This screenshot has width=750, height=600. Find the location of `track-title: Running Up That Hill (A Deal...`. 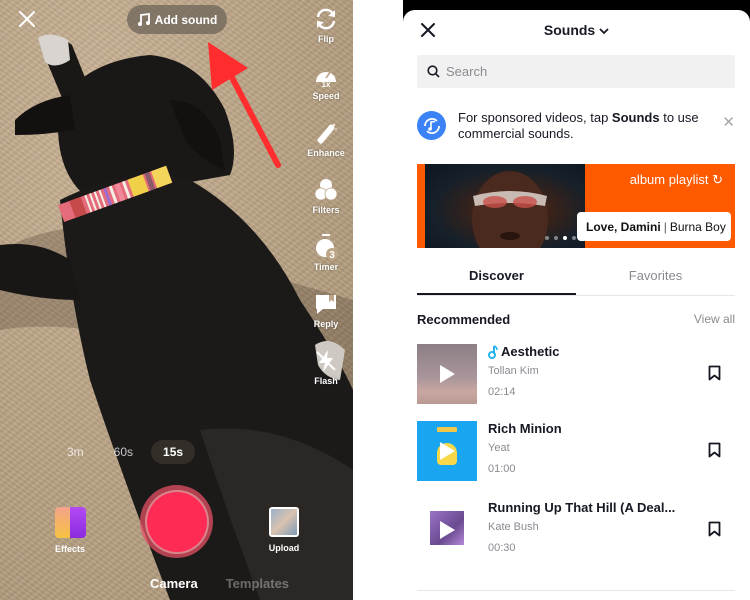

track-title: Running Up That Hill (A Deal... is located at coordinates (582, 507).